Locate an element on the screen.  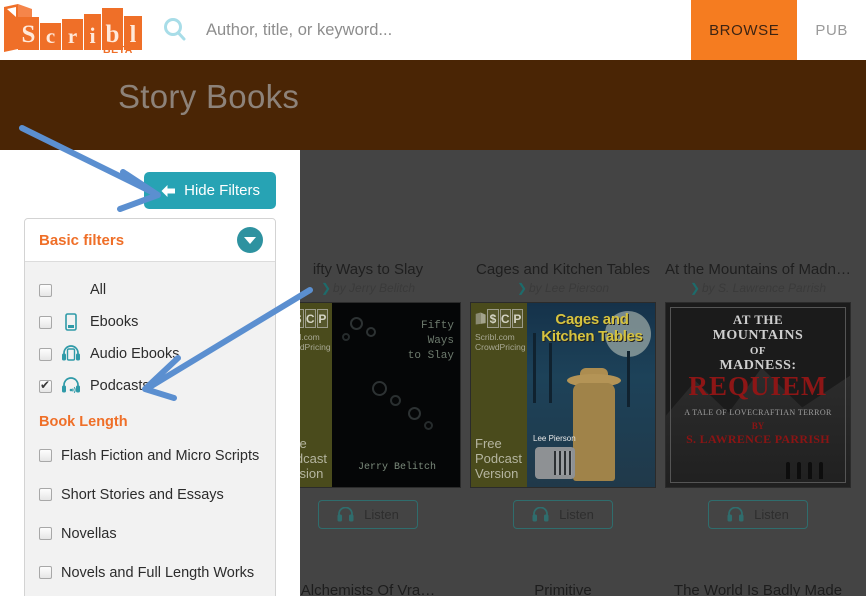
search-area is located at coordinates (420, 30).